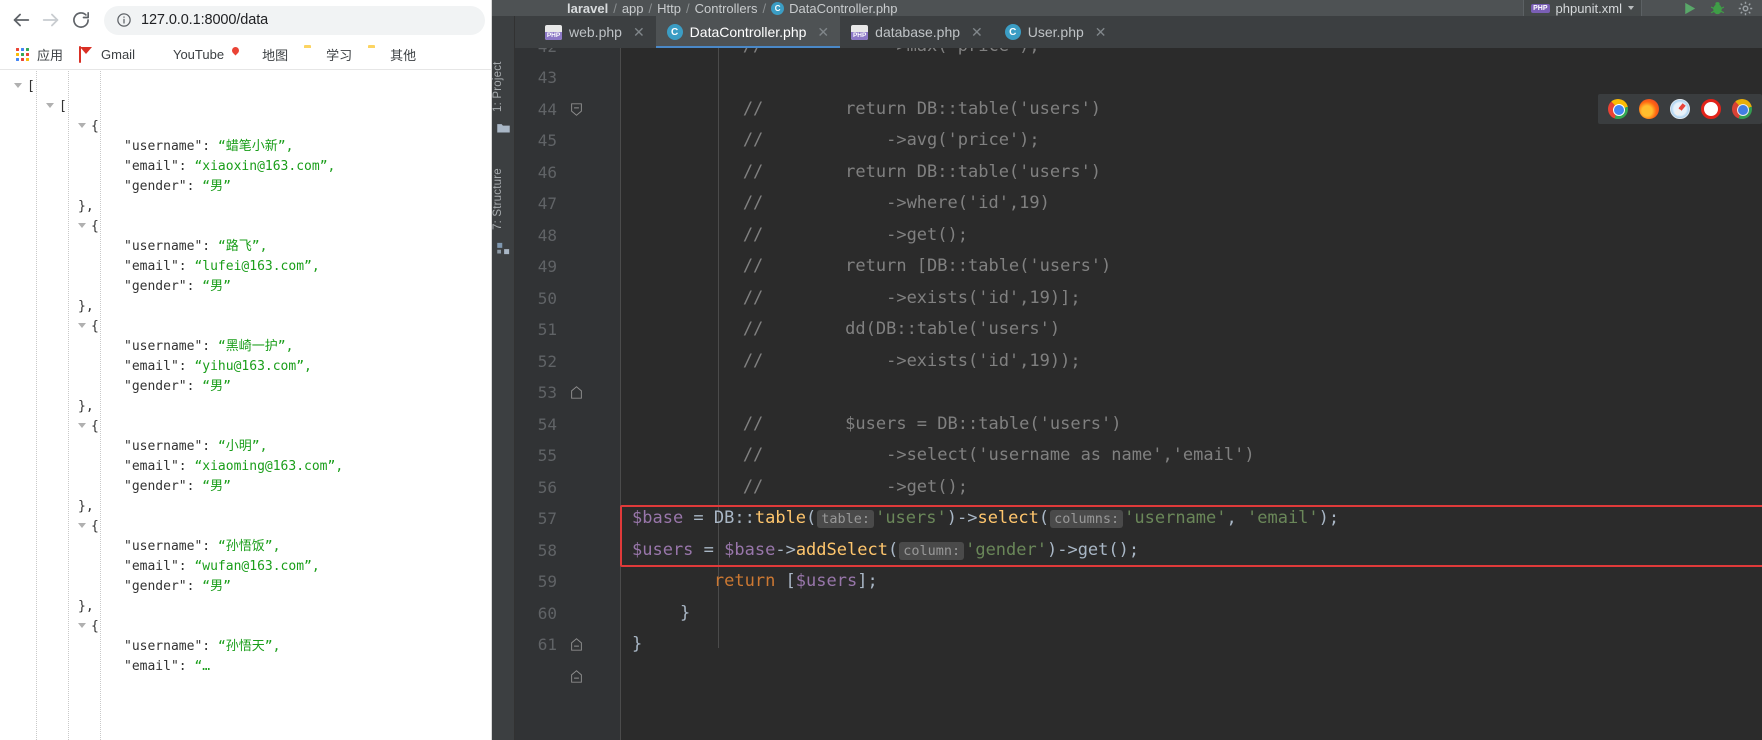 Image resolution: width=1762 pixels, height=740 pixels. Describe the element at coordinates (633, 8) in the screenshot. I see `breadcrumb-app: app` at that location.